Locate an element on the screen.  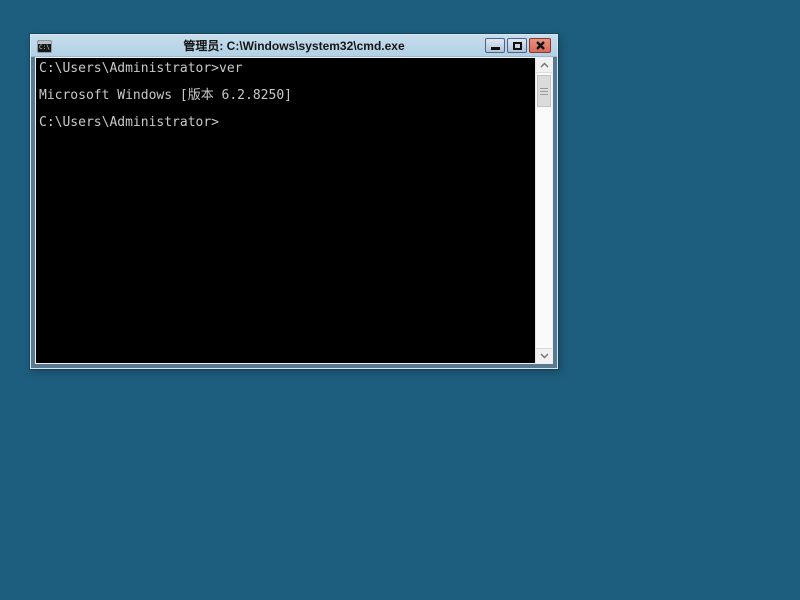
close-button is located at coordinates (540, 45).